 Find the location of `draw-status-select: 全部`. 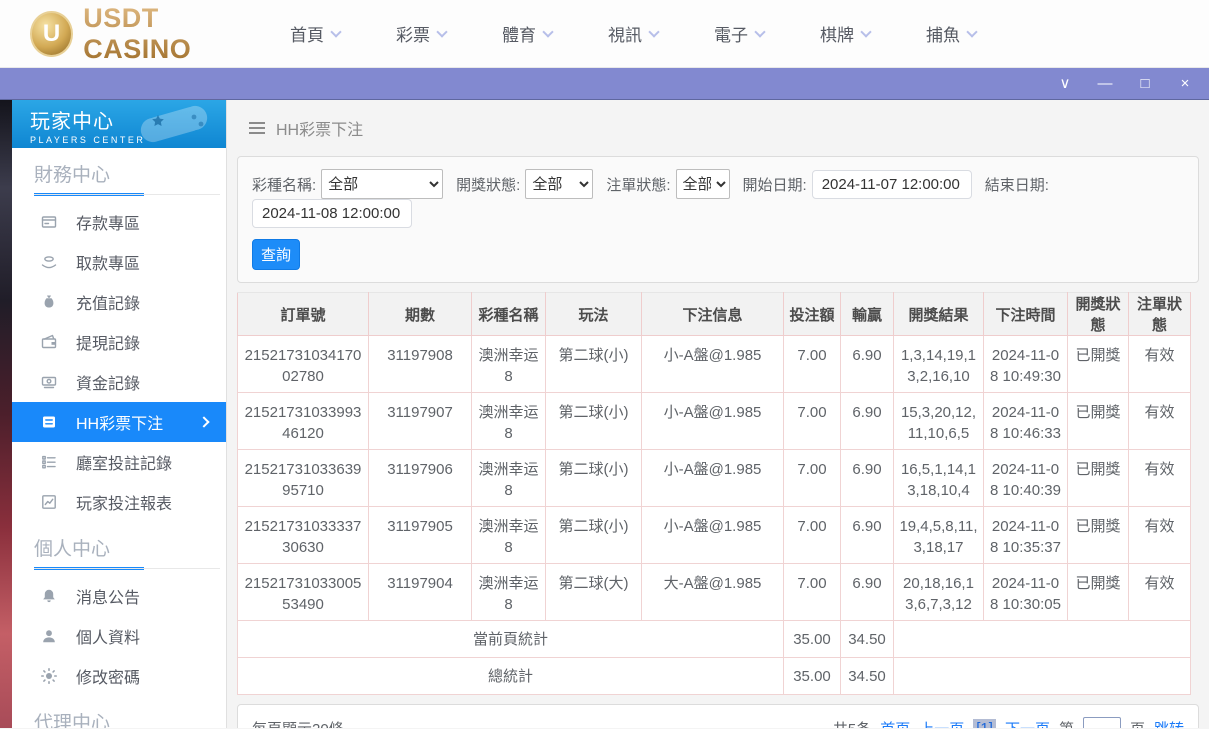

draw-status-select: 全部 is located at coordinates (559, 184).